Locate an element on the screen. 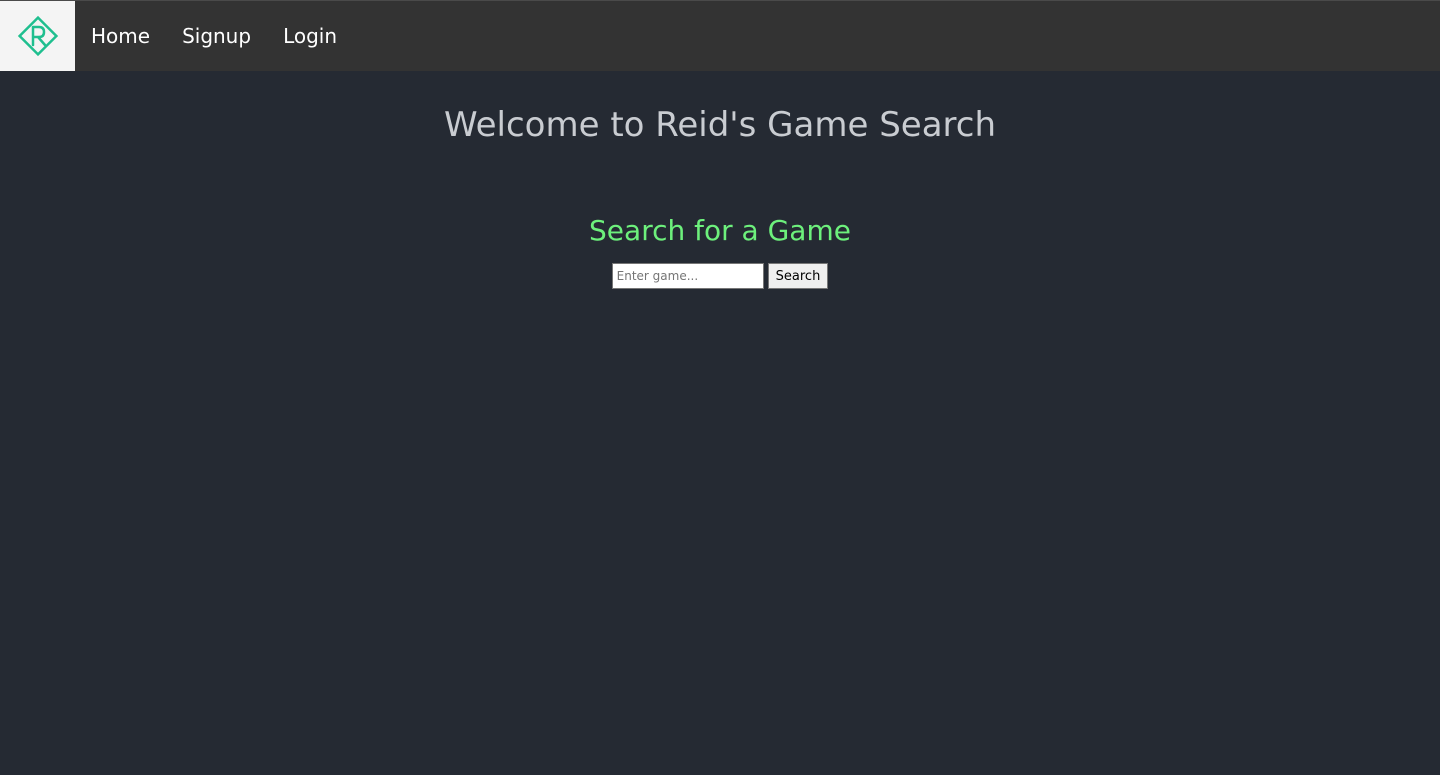  page-title: Welcome to Reid's Game Search is located at coordinates (720, 125).